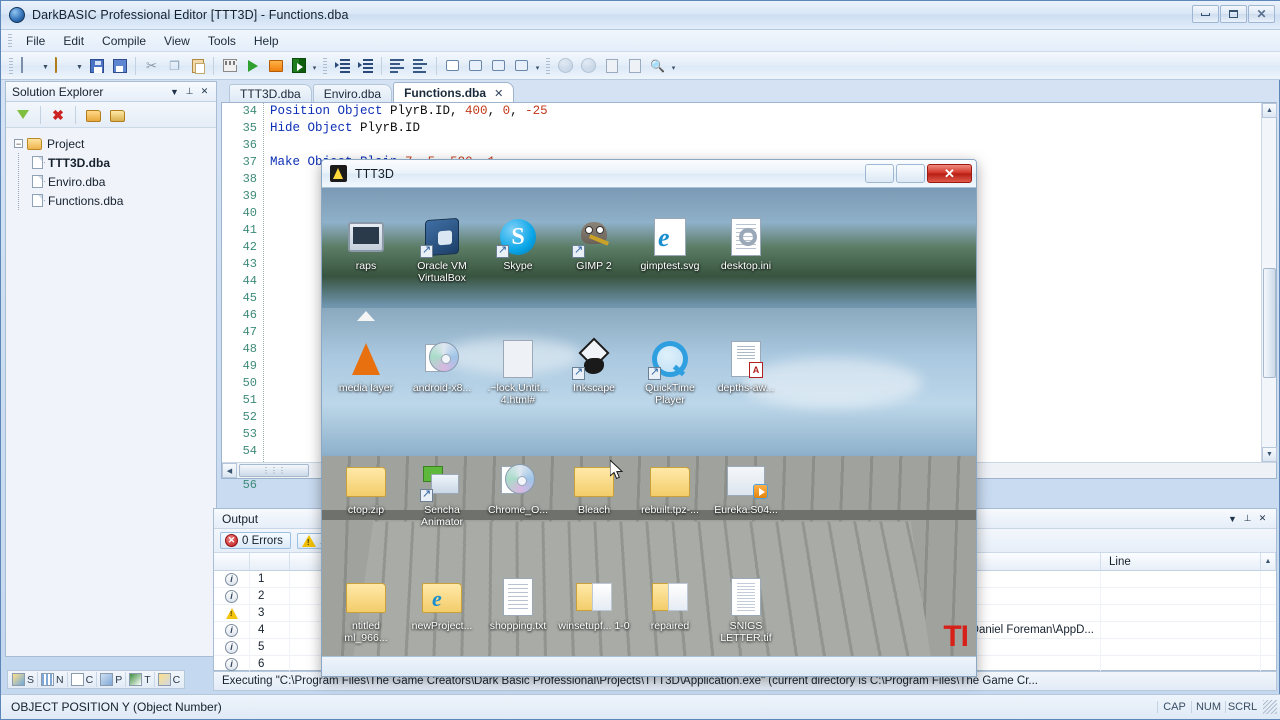 The width and height of the screenshot is (1280, 720). What do you see at coordinates (169, 679) in the screenshot?
I see `edit-toggle-button: C` at bounding box center [169, 679].